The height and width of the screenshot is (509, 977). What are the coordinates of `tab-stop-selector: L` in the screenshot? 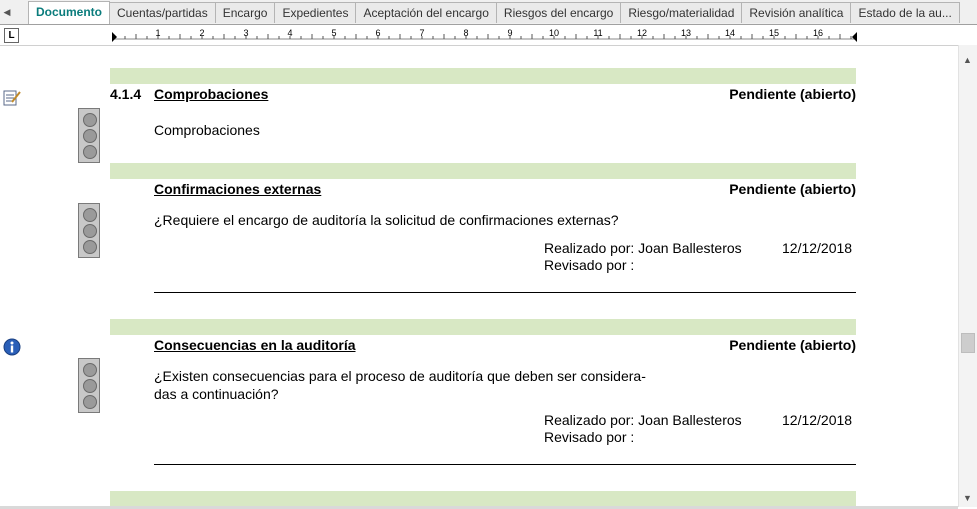 It's located at (11, 35).